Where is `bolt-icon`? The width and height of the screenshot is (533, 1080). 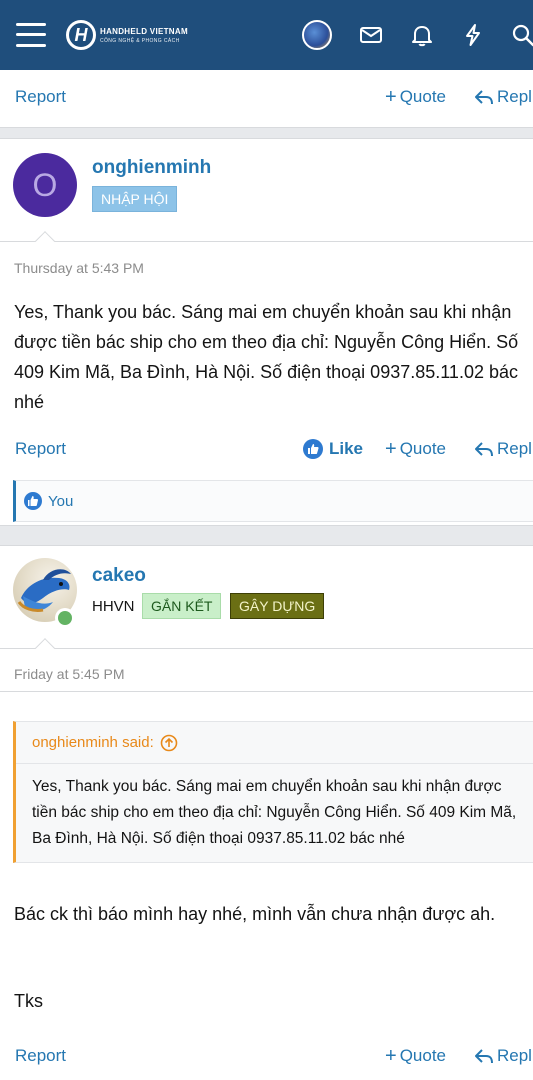 bolt-icon is located at coordinates (473, 35).